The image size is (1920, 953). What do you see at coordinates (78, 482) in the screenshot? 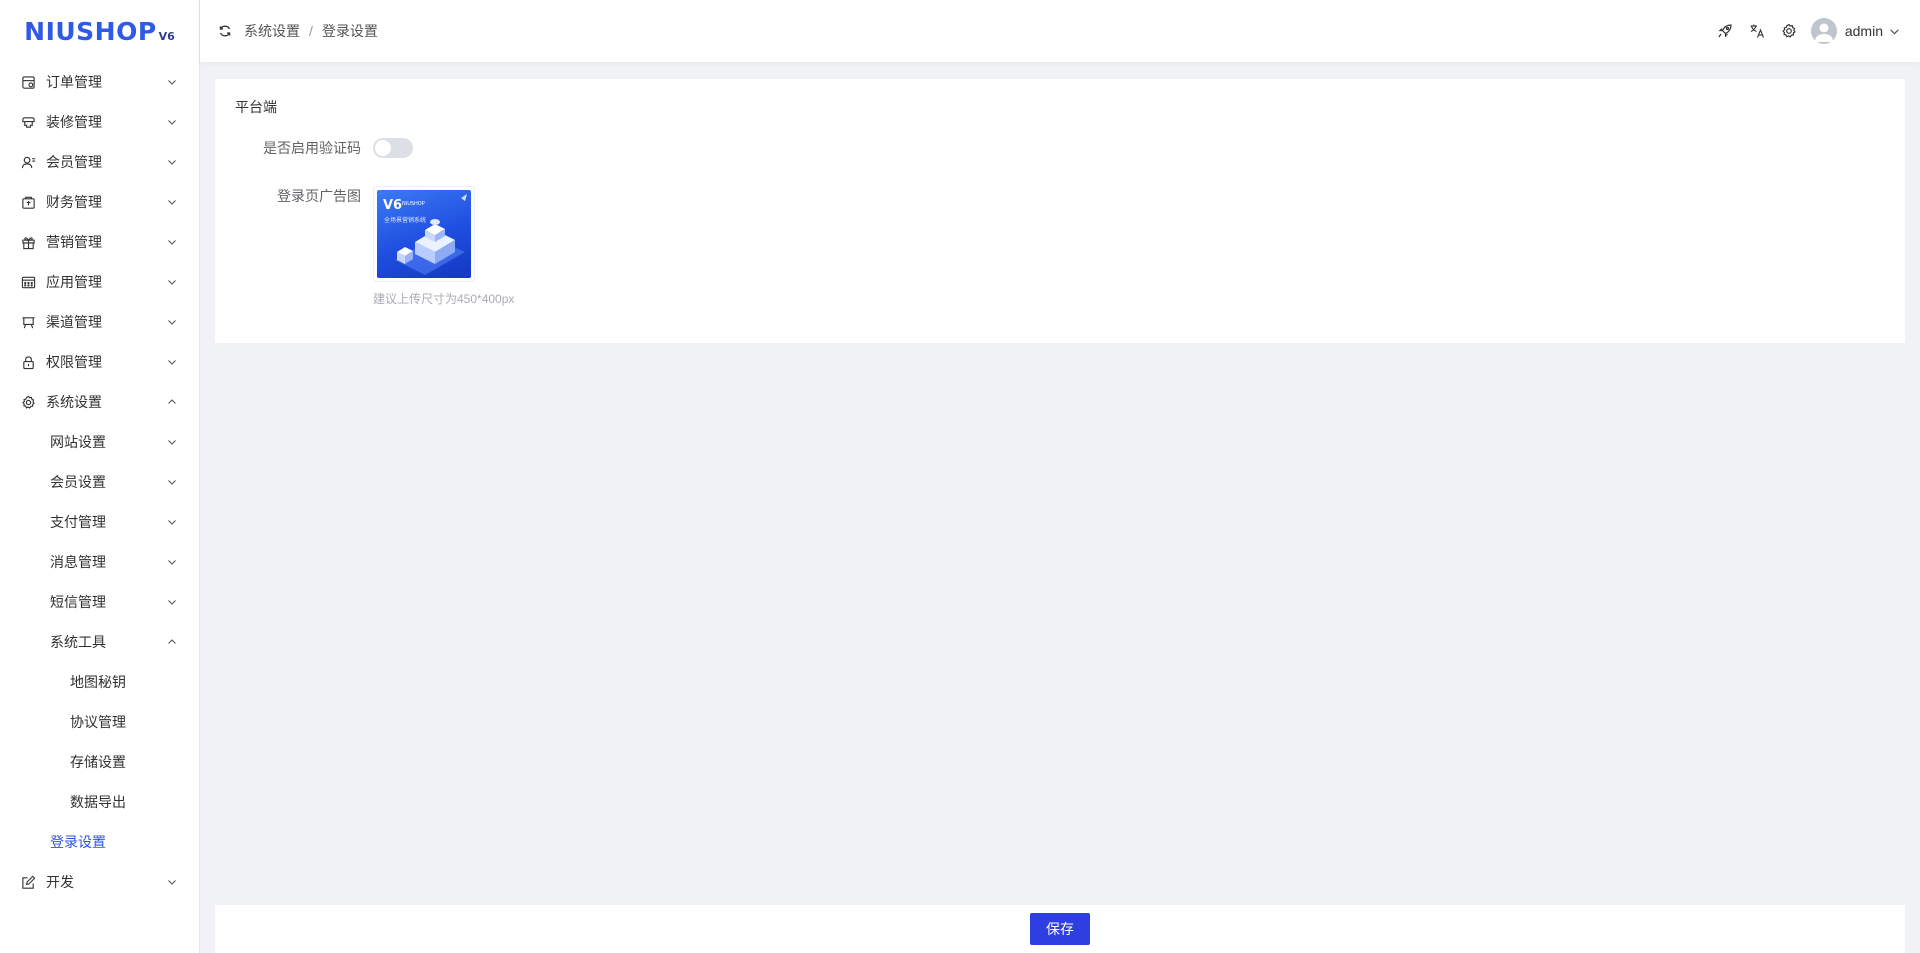
I see `sidebar-item-label: 会员设置` at bounding box center [78, 482].